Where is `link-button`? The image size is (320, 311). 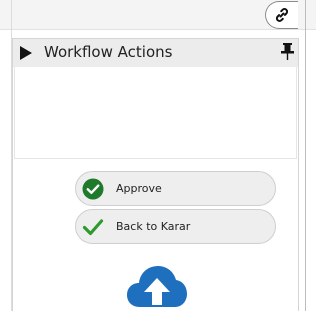
link-button is located at coordinates (281, 15).